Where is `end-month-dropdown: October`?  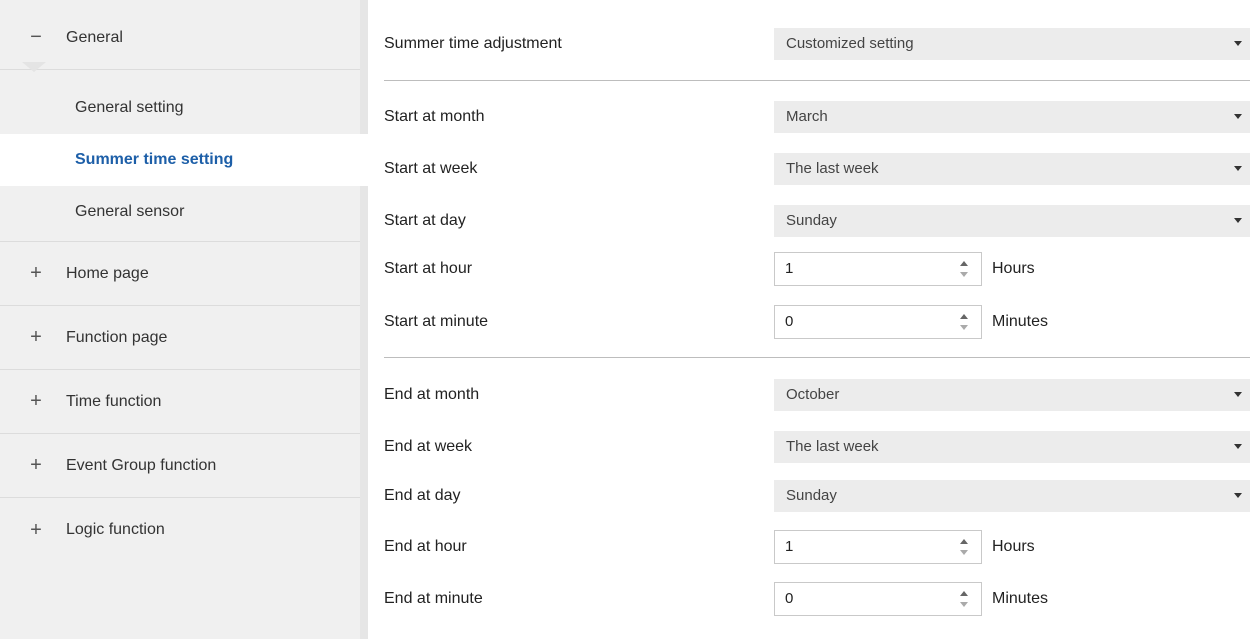 end-month-dropdown: October is located at coordinates (1012, 395).